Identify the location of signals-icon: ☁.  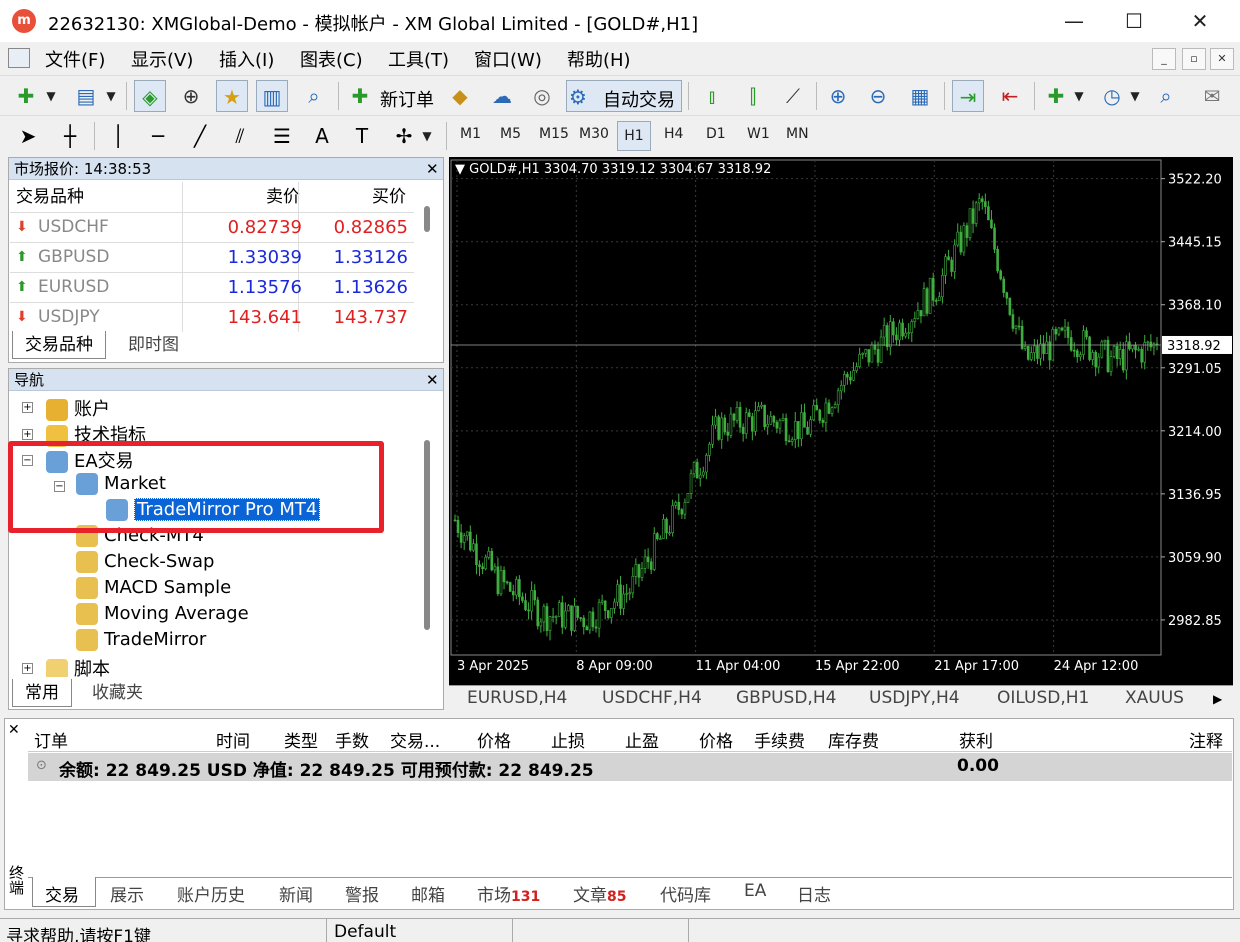
(502, 96).